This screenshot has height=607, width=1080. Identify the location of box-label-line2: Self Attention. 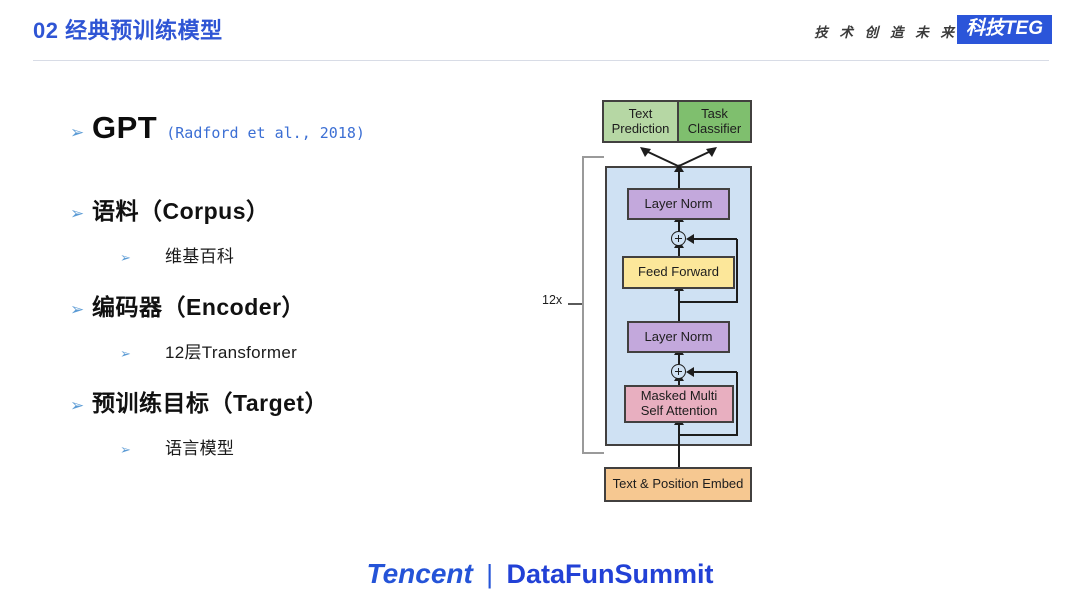
(679, 410).